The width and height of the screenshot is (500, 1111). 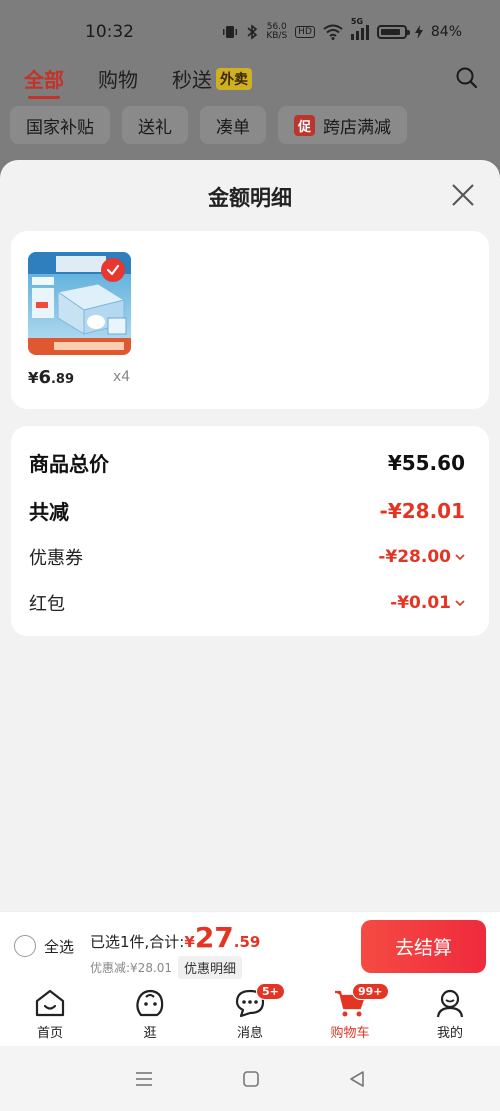 What do you see at coordinates (56, 558) in the screenshot?
I see `coupon-label: 优惠券` at bounding box center [56, 558].